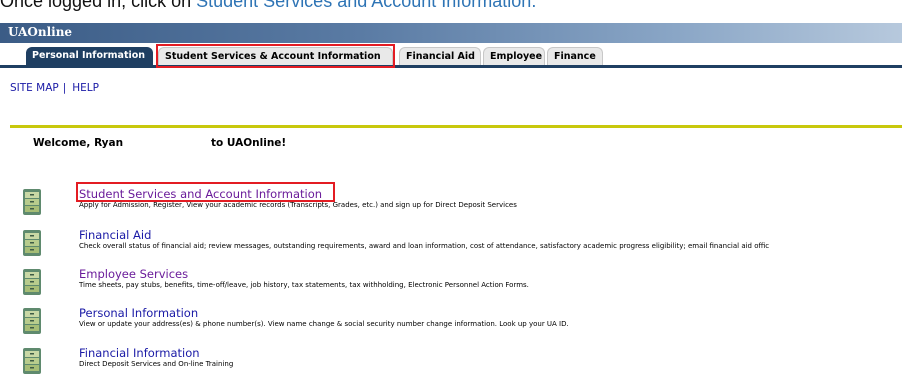 The width and height of the screenshot is (902, 376). I want to click on tab-financial-aid: Financial Aid, so click(440, 56).